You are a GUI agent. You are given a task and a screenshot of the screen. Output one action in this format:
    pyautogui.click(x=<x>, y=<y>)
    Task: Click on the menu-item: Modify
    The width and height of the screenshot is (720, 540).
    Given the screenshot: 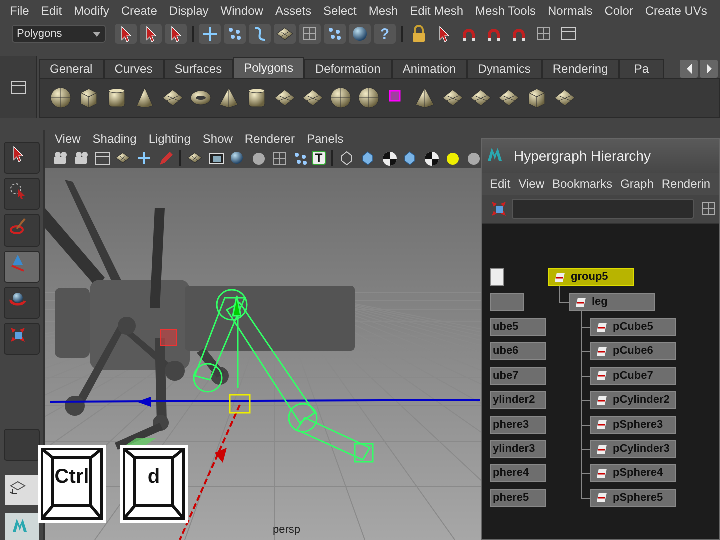 What is the action you would take?
    pyautogui.click(x=92, y=11)
    